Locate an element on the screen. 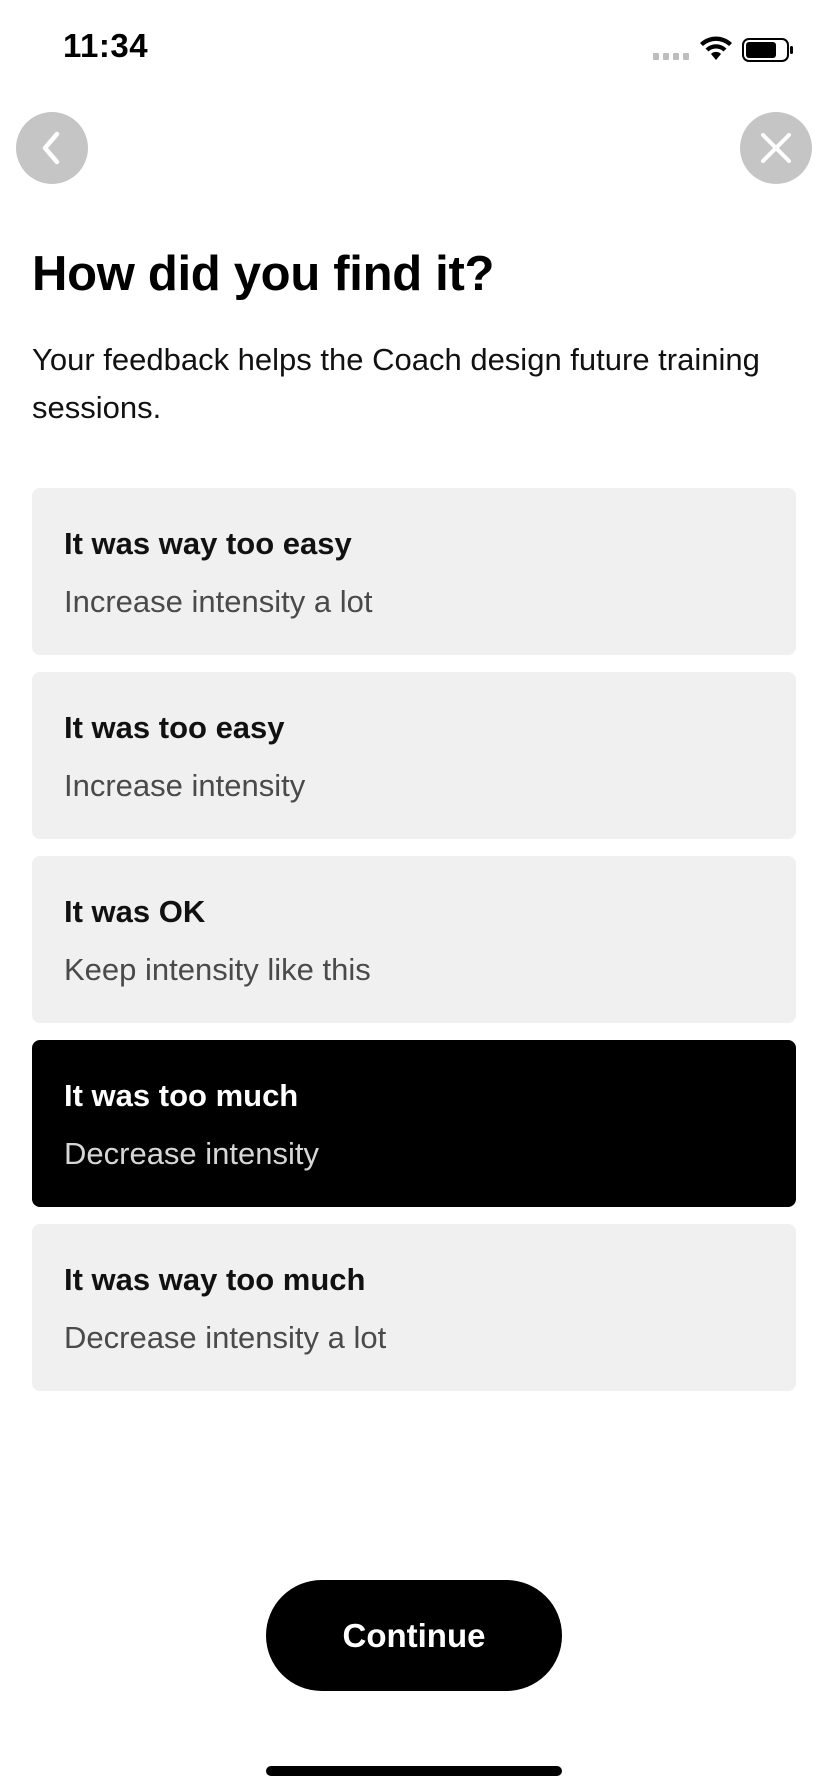 This screenshot has width=828, height=1792. back-button is located at coordinates (52, 148).